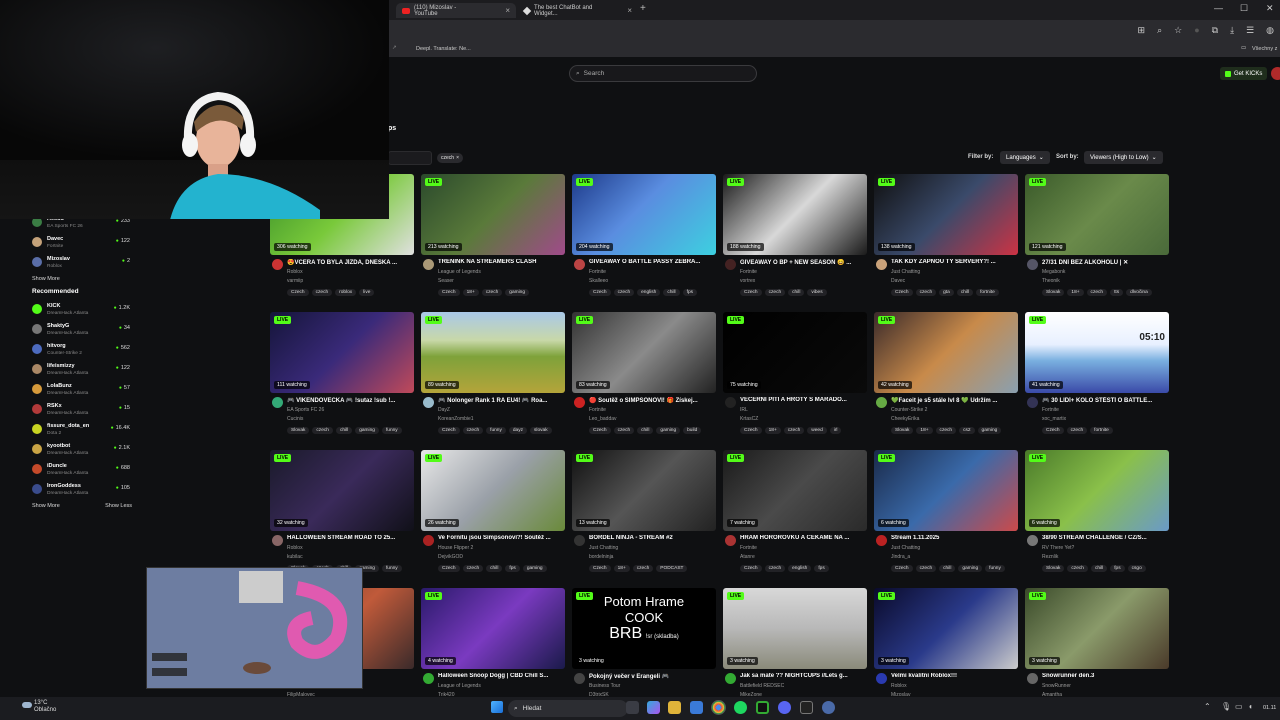 Image resolution: width=1280 pixels, height=720 pixels. I want to click on stream-title: Velmi kvalitní Roblox!!!, so click(954, 676).